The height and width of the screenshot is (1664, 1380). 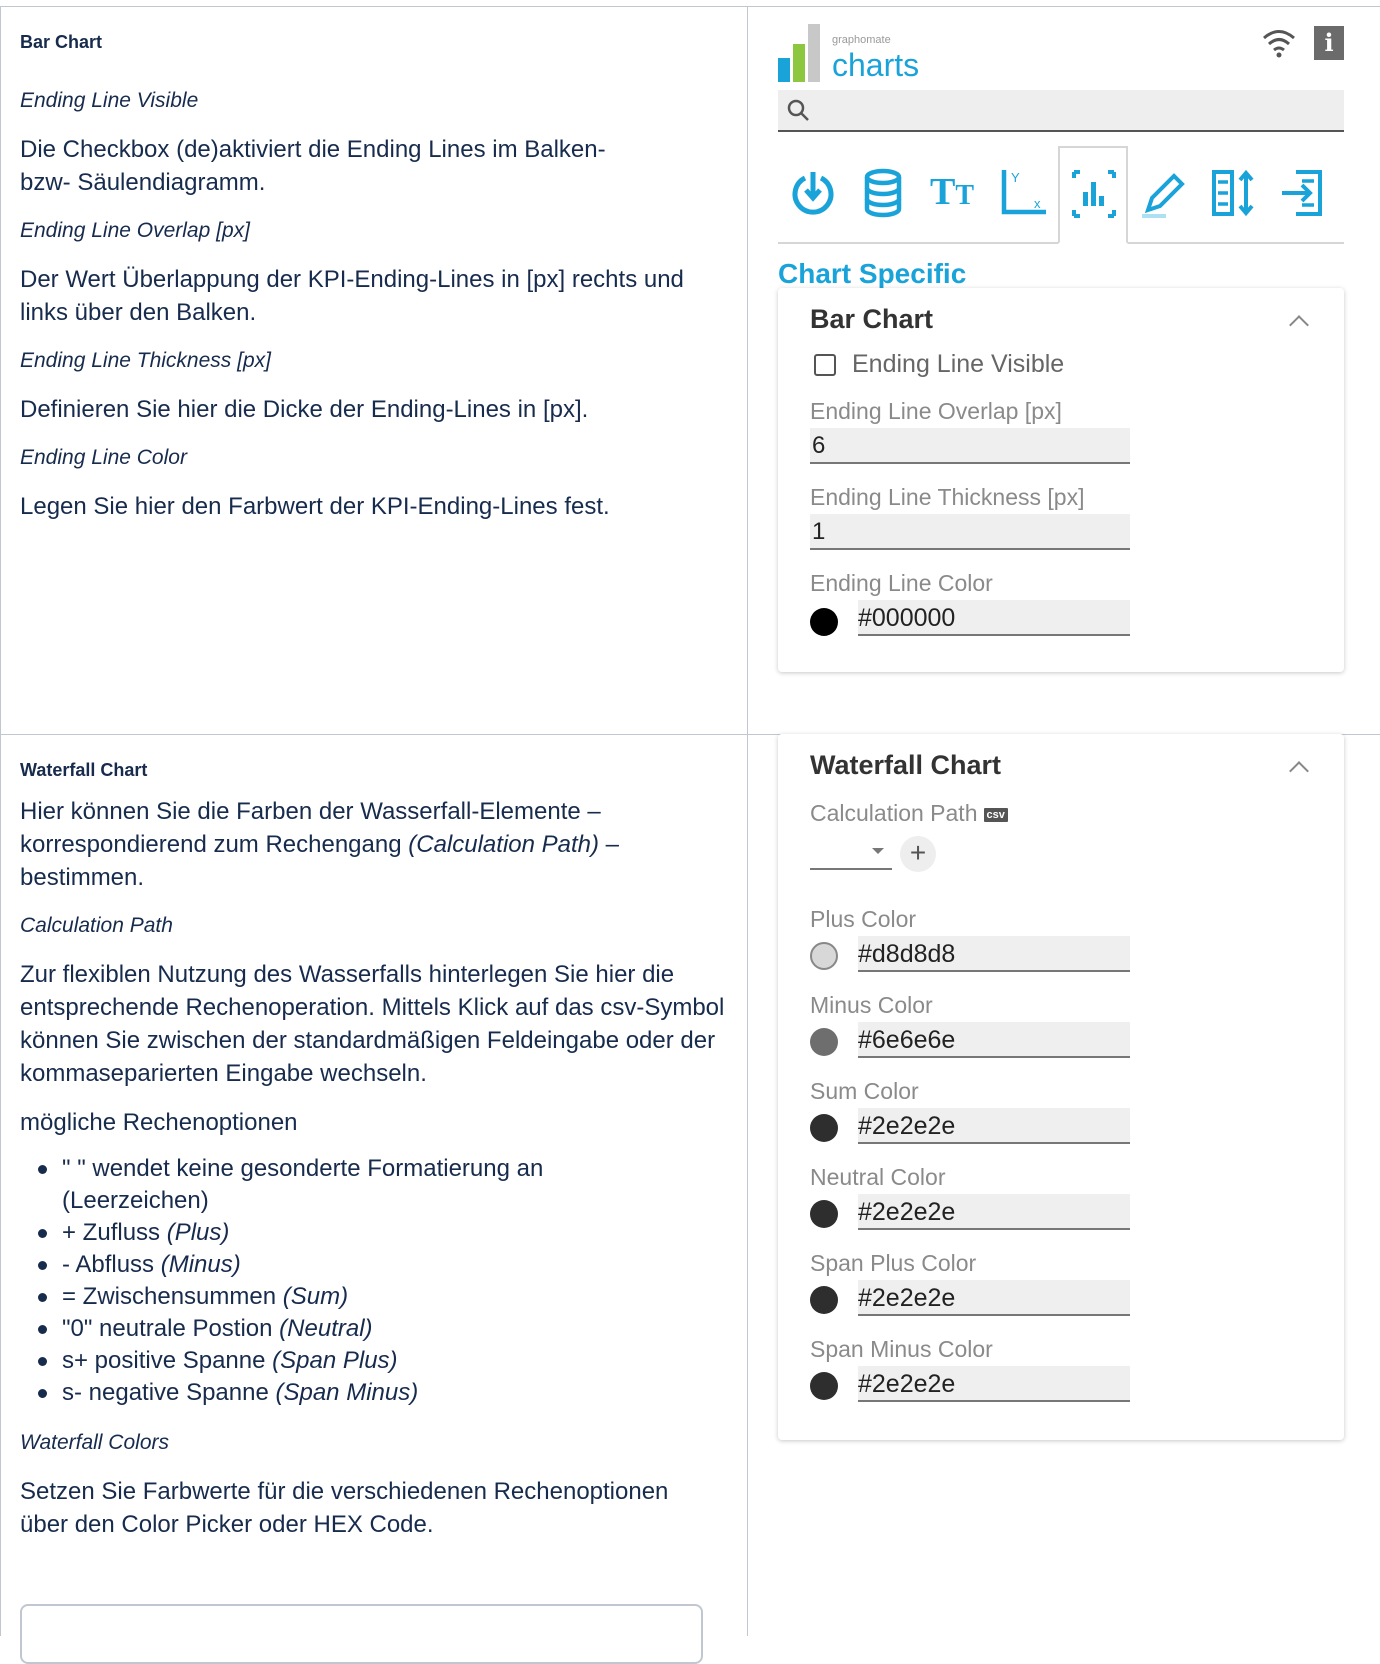 What do you see at coordinates (994, 954) in the screenshot?
I see `plus-color-input: #d8d8d8` at bounding box center [994, 954].